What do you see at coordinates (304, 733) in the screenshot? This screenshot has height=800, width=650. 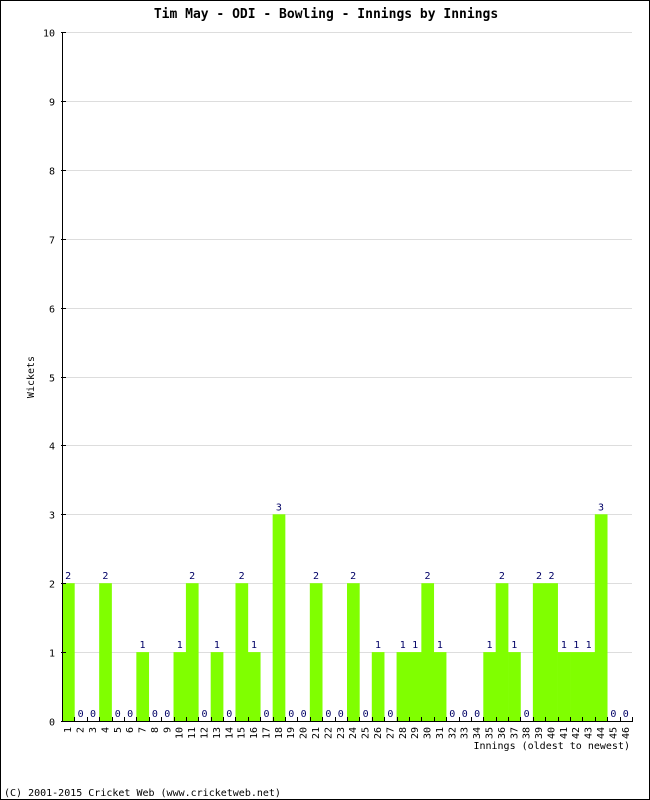 I see `x-tick-label: 20` at bounding box center [304, 733].